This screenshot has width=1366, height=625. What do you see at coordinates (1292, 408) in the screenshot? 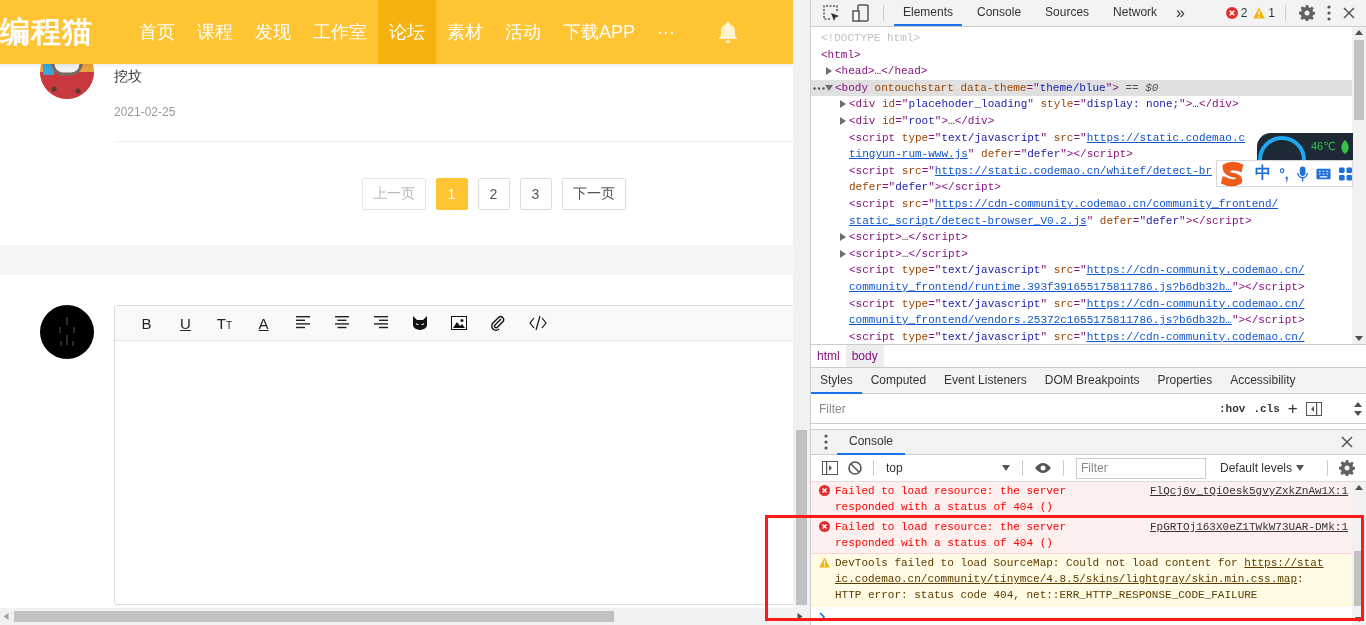
I see `new-rule-button: +` at bounding box center [1292, 408].